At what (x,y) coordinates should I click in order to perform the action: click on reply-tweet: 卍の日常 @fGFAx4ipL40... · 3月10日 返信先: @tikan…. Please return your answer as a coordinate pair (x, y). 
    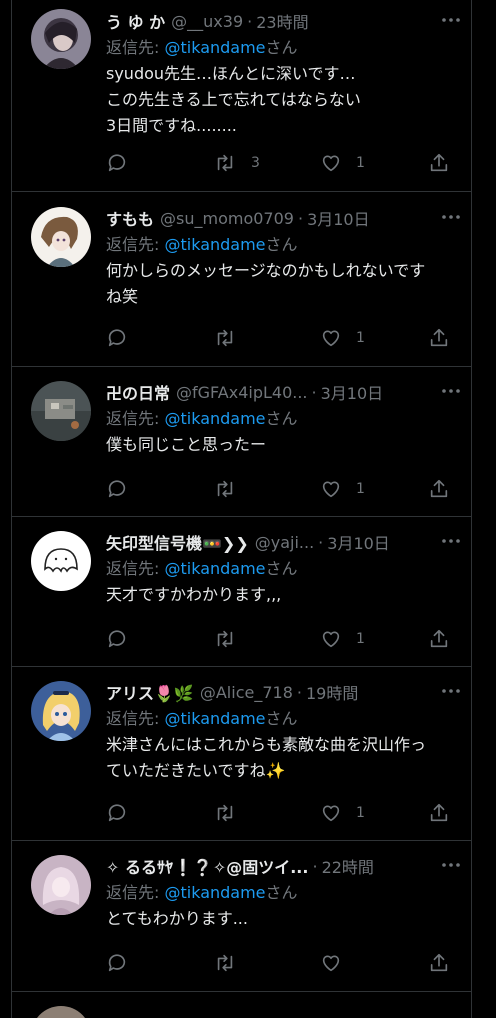
    Looking at the image, I should click on (241, 441).